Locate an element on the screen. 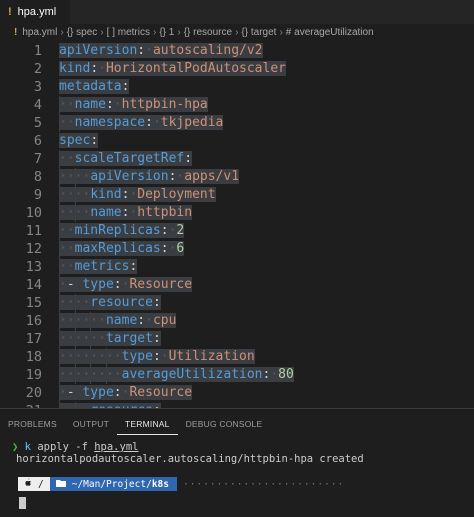 This screenshot has width=474, height=517. breadcrumb-item-target: {} target is located at coordinates (258, 32).